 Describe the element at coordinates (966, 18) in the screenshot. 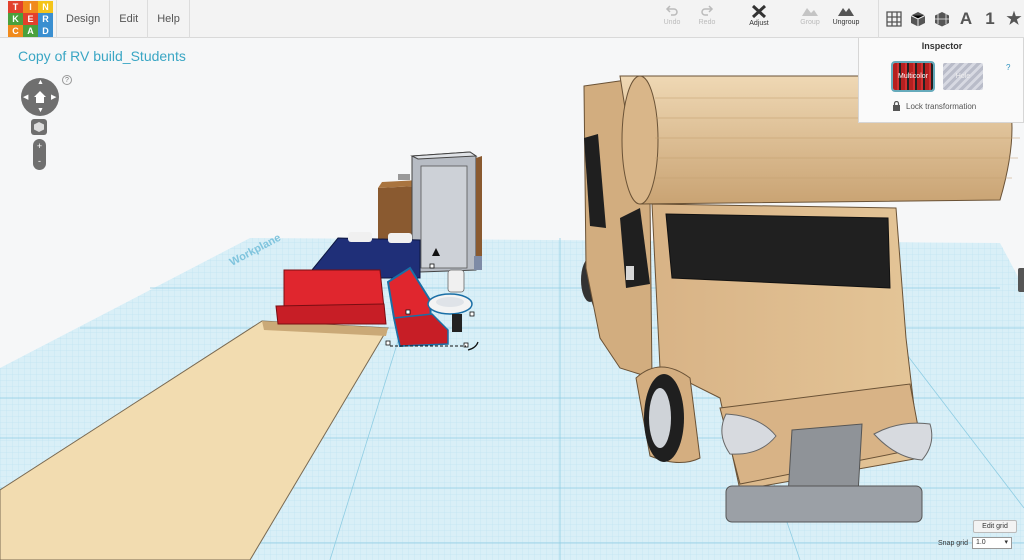

I see `text-shape-icon: A` at that location.